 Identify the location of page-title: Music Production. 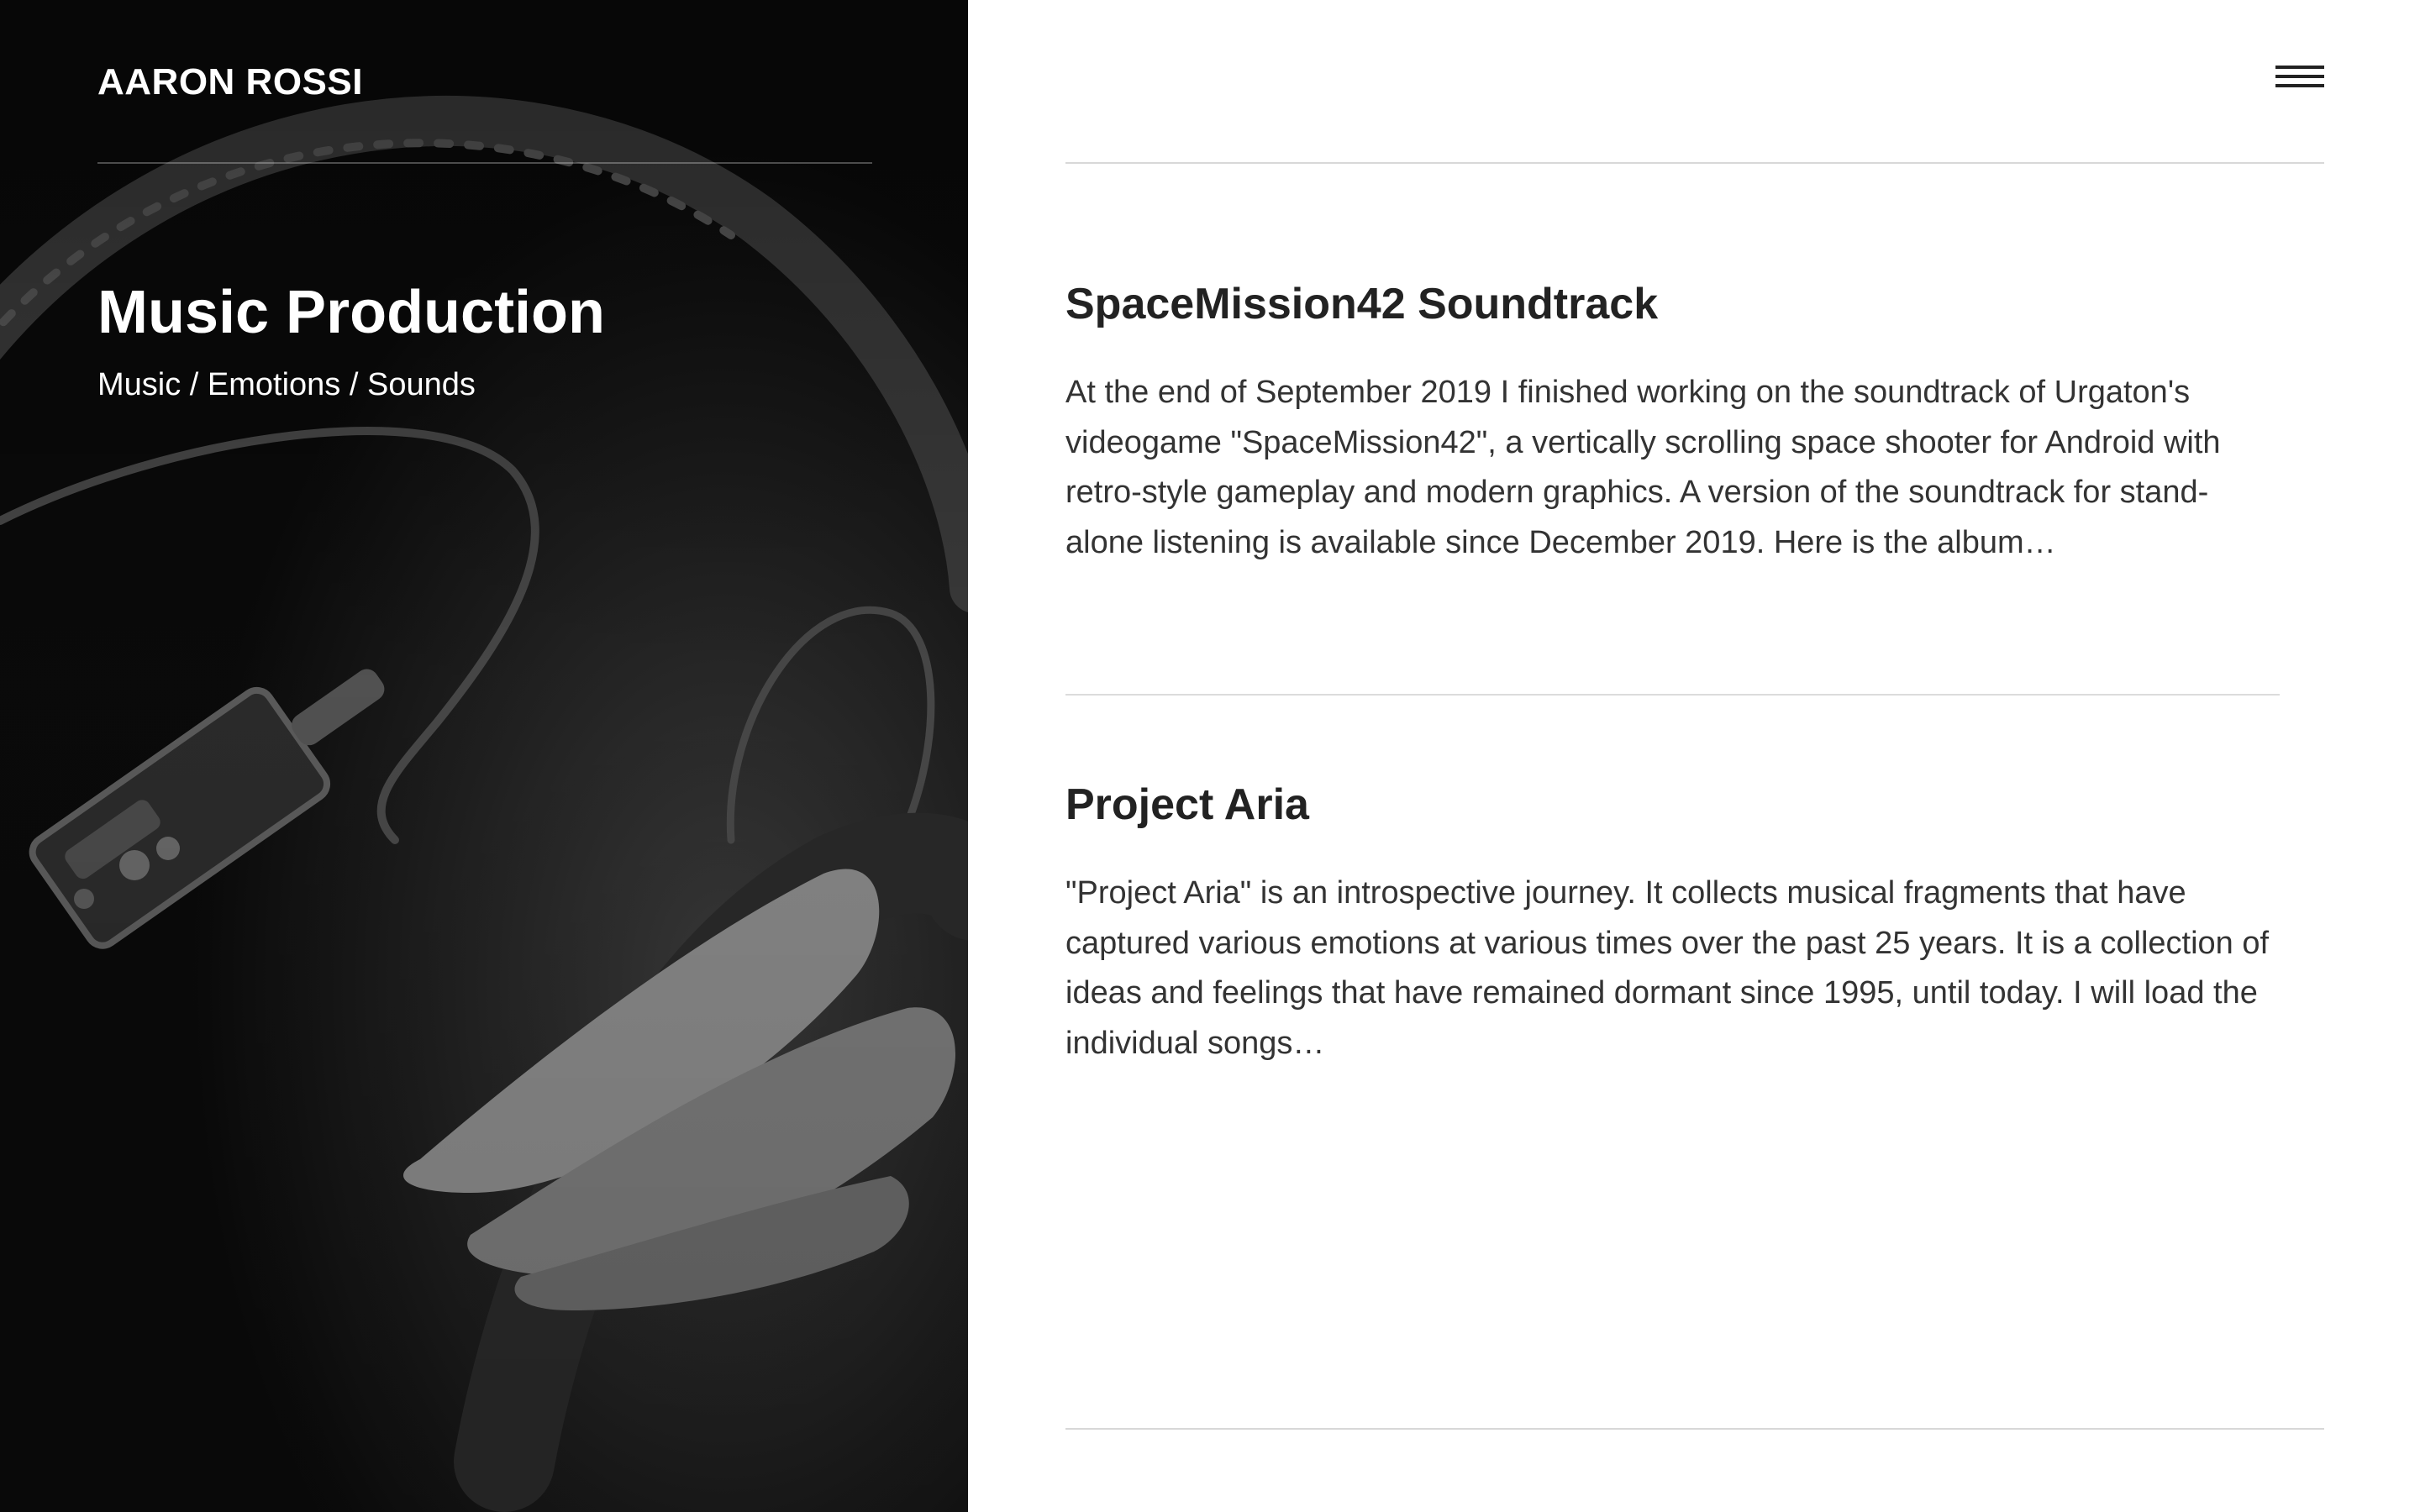
(352, 312).